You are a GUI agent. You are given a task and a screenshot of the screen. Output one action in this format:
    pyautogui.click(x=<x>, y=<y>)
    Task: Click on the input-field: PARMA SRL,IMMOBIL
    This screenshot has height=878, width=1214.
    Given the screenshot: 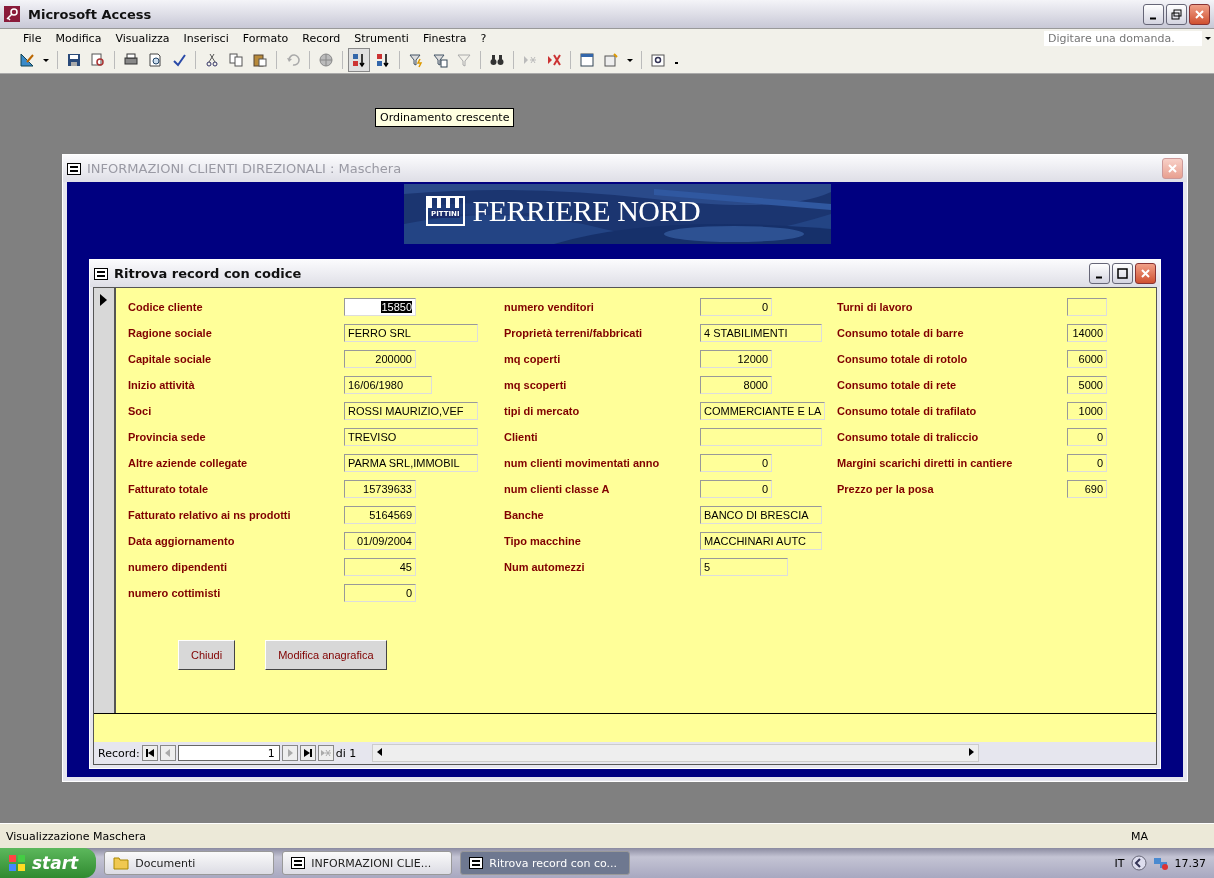 What is the action you would take?
    pyautogui.click(x=411, y=463)
    